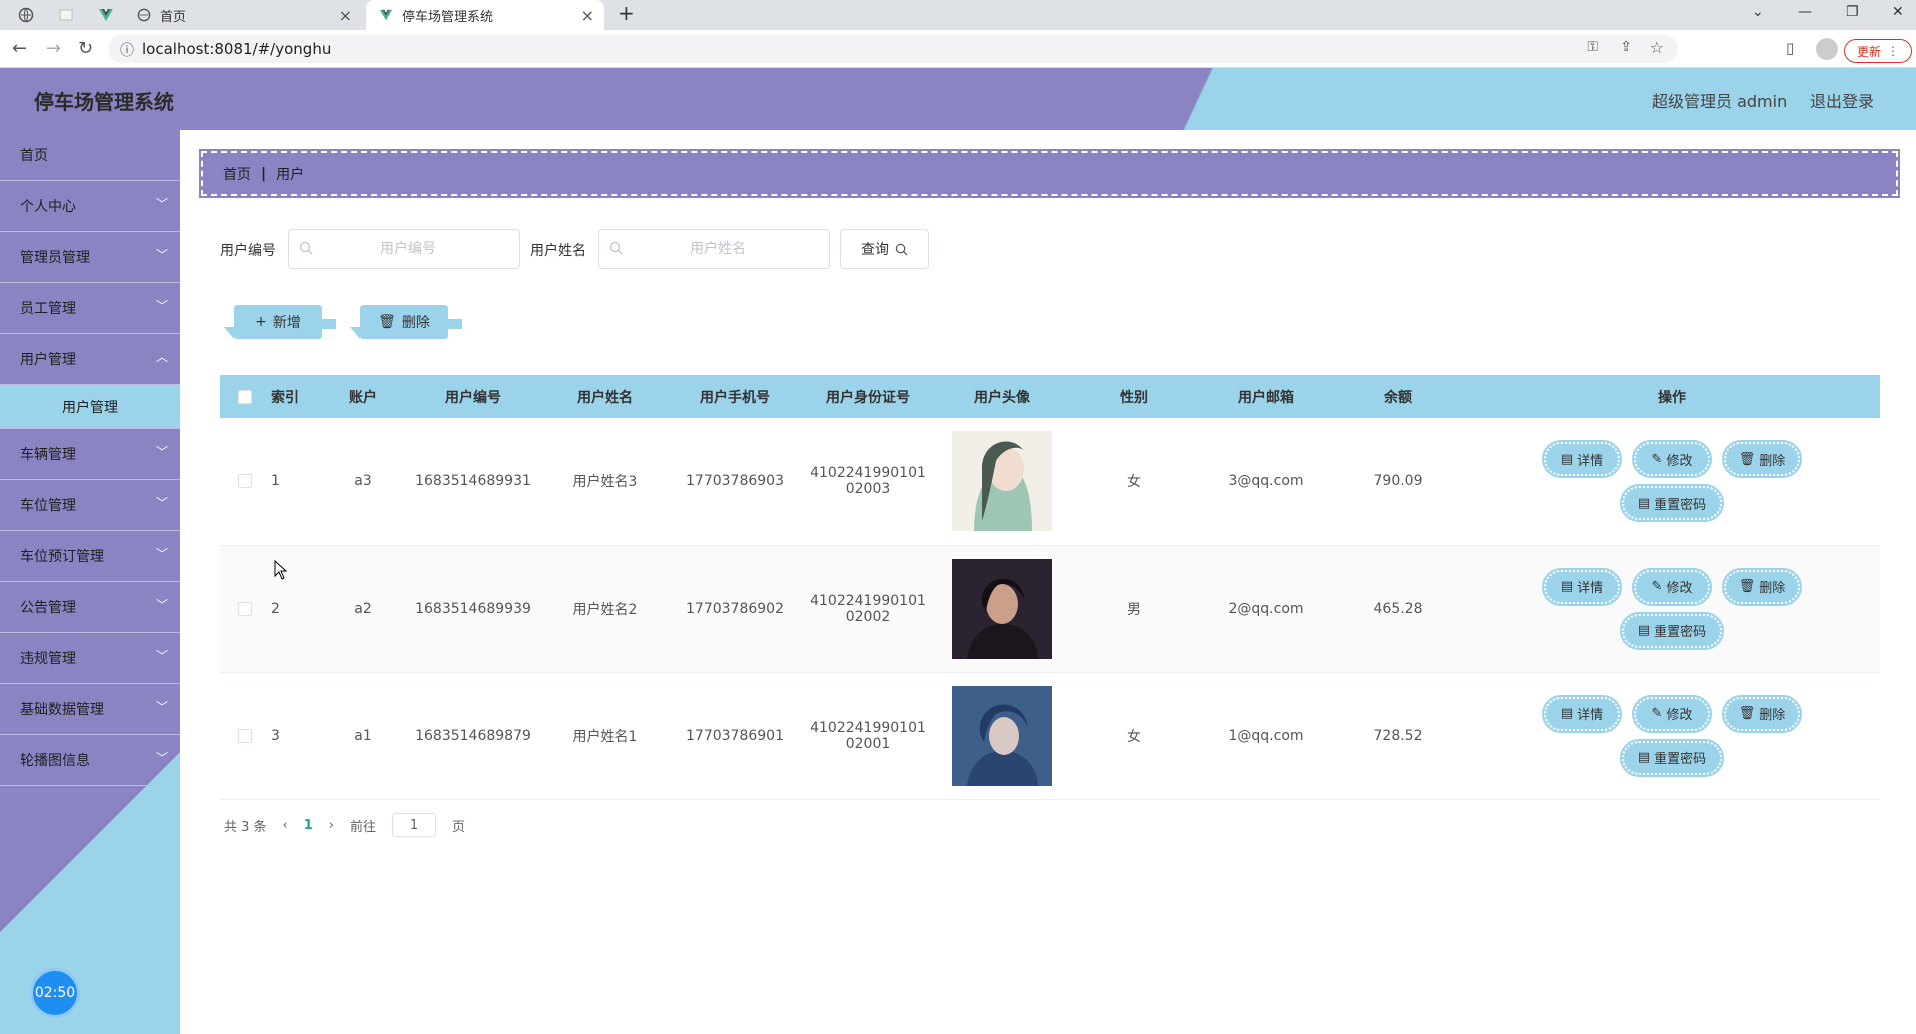  I want to click on user-code-input, so click(408, 249).